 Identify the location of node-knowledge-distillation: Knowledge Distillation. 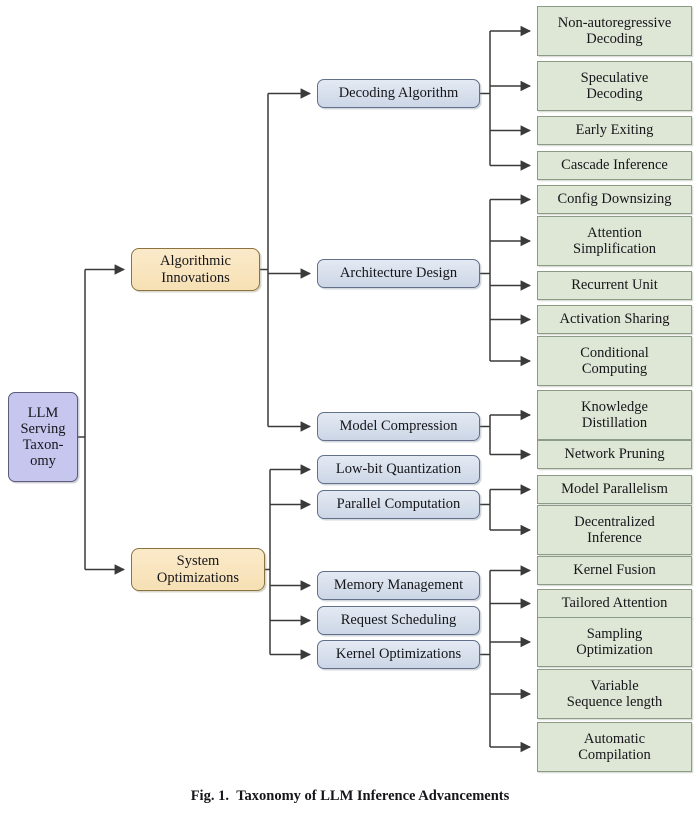
(614, 415).